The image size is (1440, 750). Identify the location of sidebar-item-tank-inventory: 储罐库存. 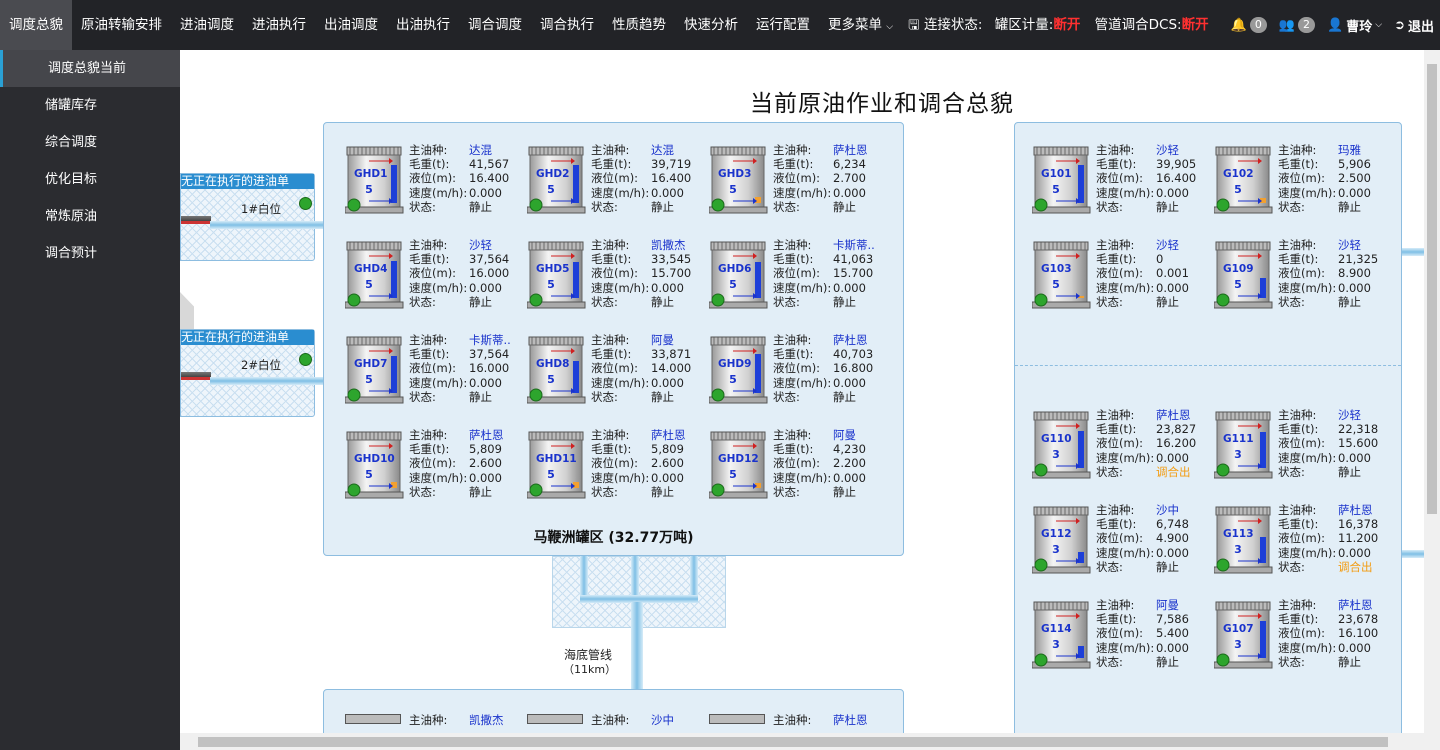
(90, 105).